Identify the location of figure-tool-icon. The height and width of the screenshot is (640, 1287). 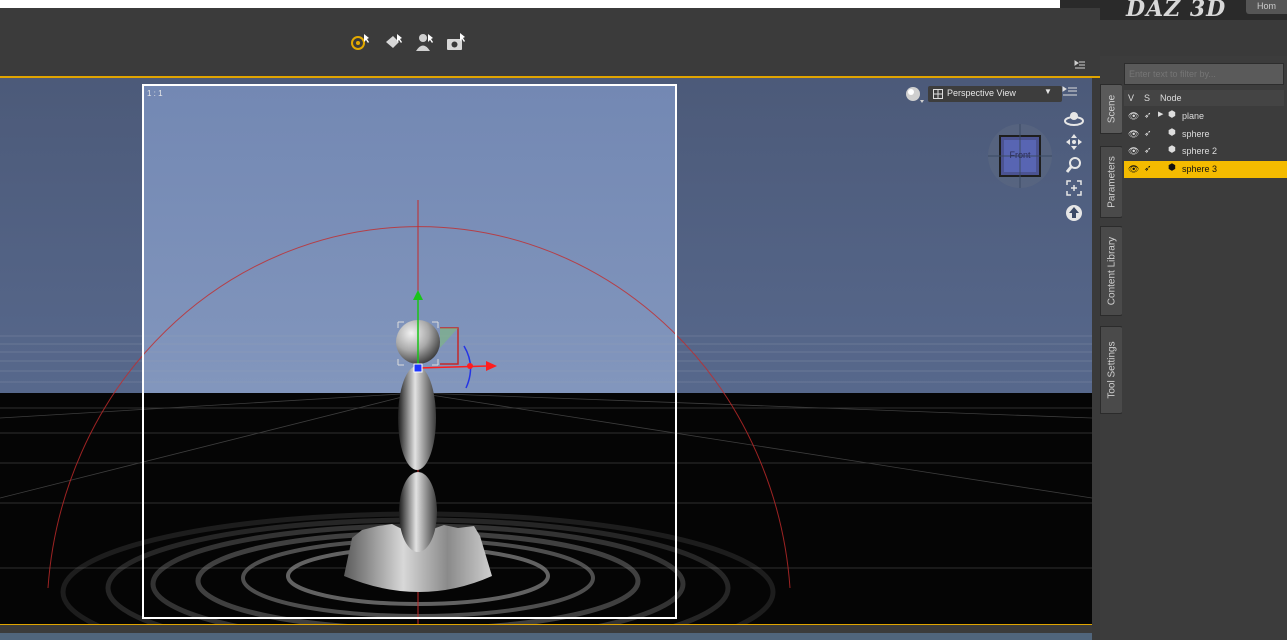
(424, 42).